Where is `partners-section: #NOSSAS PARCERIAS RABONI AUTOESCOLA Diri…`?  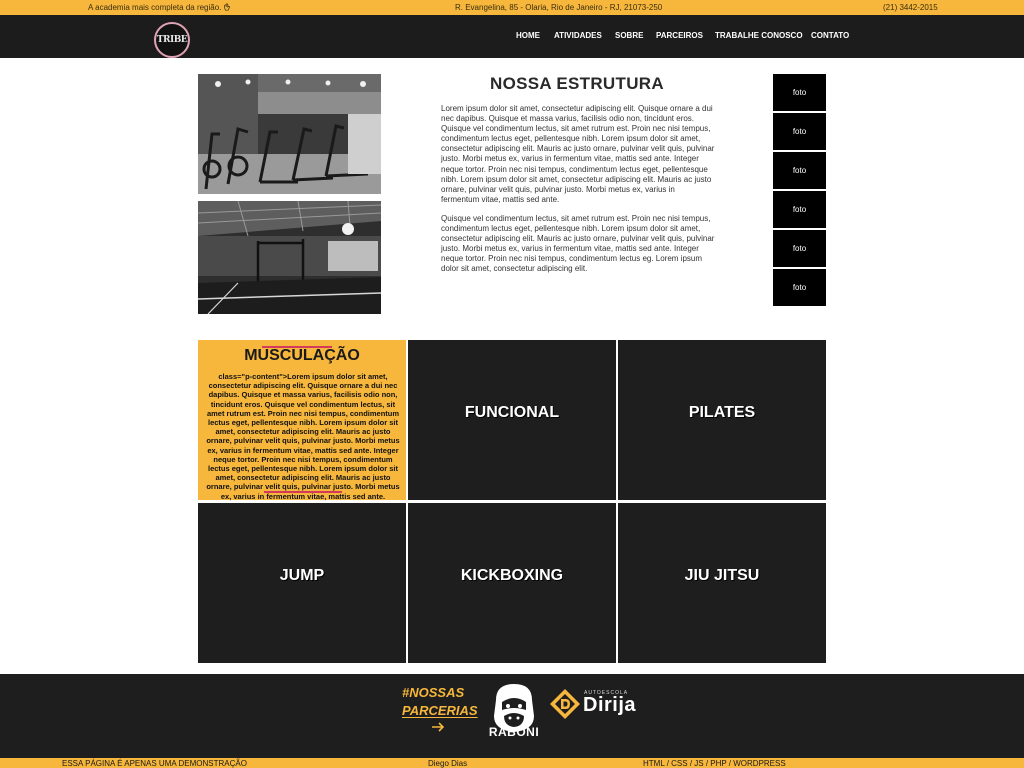 partners-section: #NOSSAS PARCERIAS RABONI AUTOESCOLA Diri… is located at coordinates (512, 716).